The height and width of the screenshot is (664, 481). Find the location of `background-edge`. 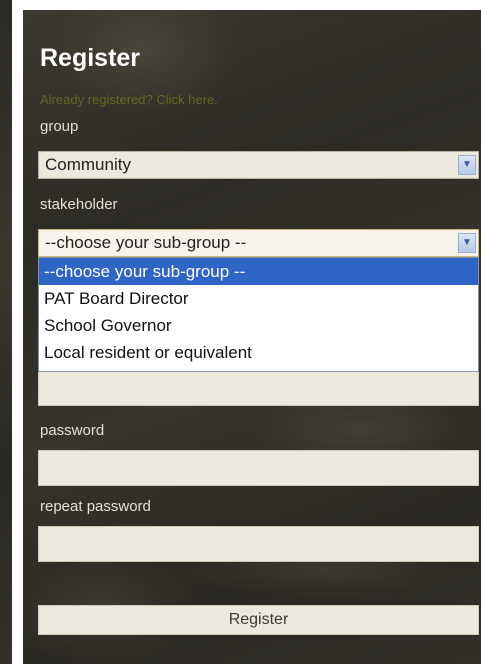

background-edge is located at coordinates (6, 332).